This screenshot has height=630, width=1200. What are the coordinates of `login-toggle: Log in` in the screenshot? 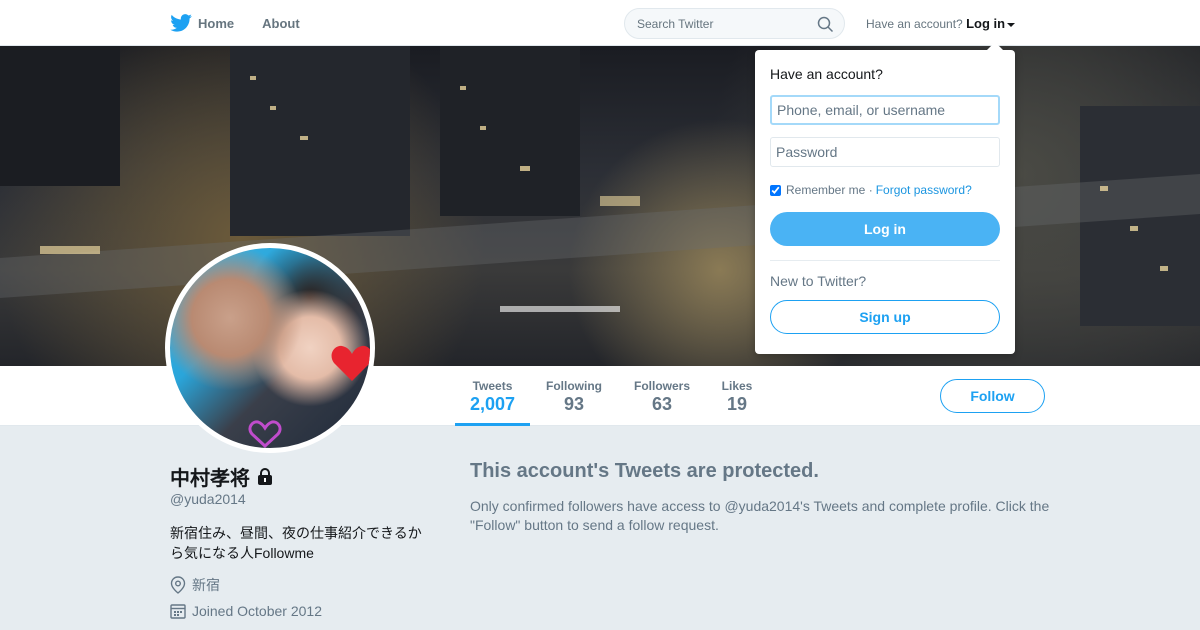 It's located at (991, 23).